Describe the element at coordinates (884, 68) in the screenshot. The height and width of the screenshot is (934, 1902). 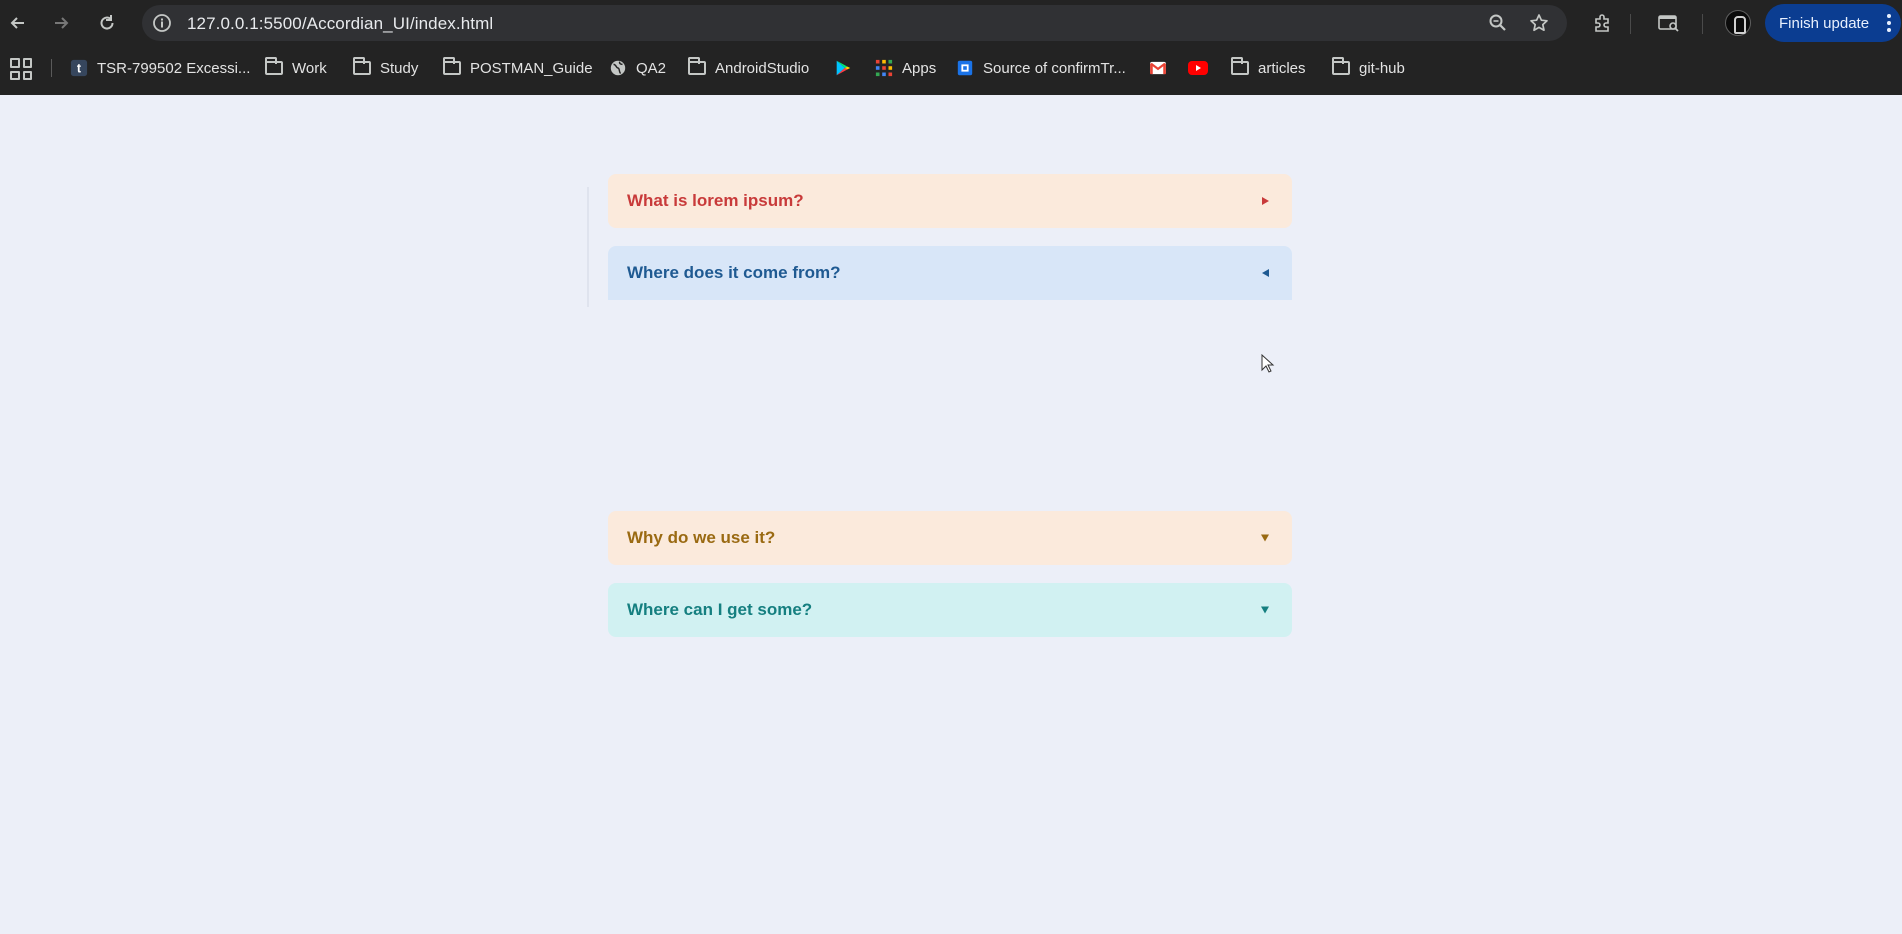
I see `apps-icon` at that location.